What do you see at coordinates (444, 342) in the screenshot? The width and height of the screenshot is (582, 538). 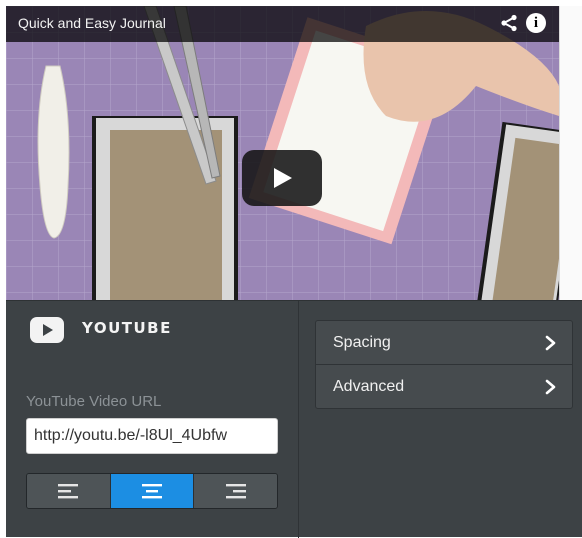 I see `spacing-item: Spacing` at bounding box center [444, 342].